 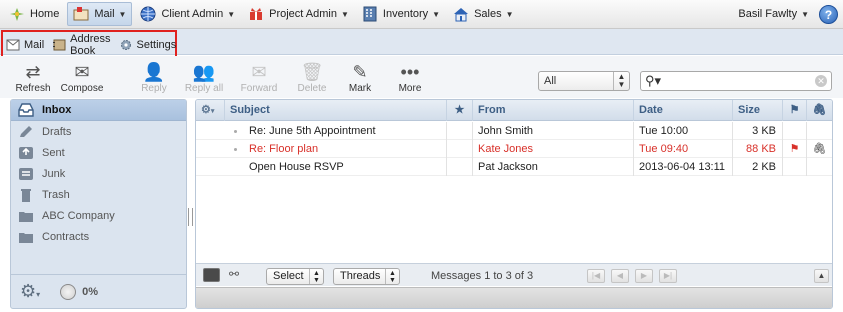 I want to click on paperclip-icon: 🖇, so click(x=819, y=149).